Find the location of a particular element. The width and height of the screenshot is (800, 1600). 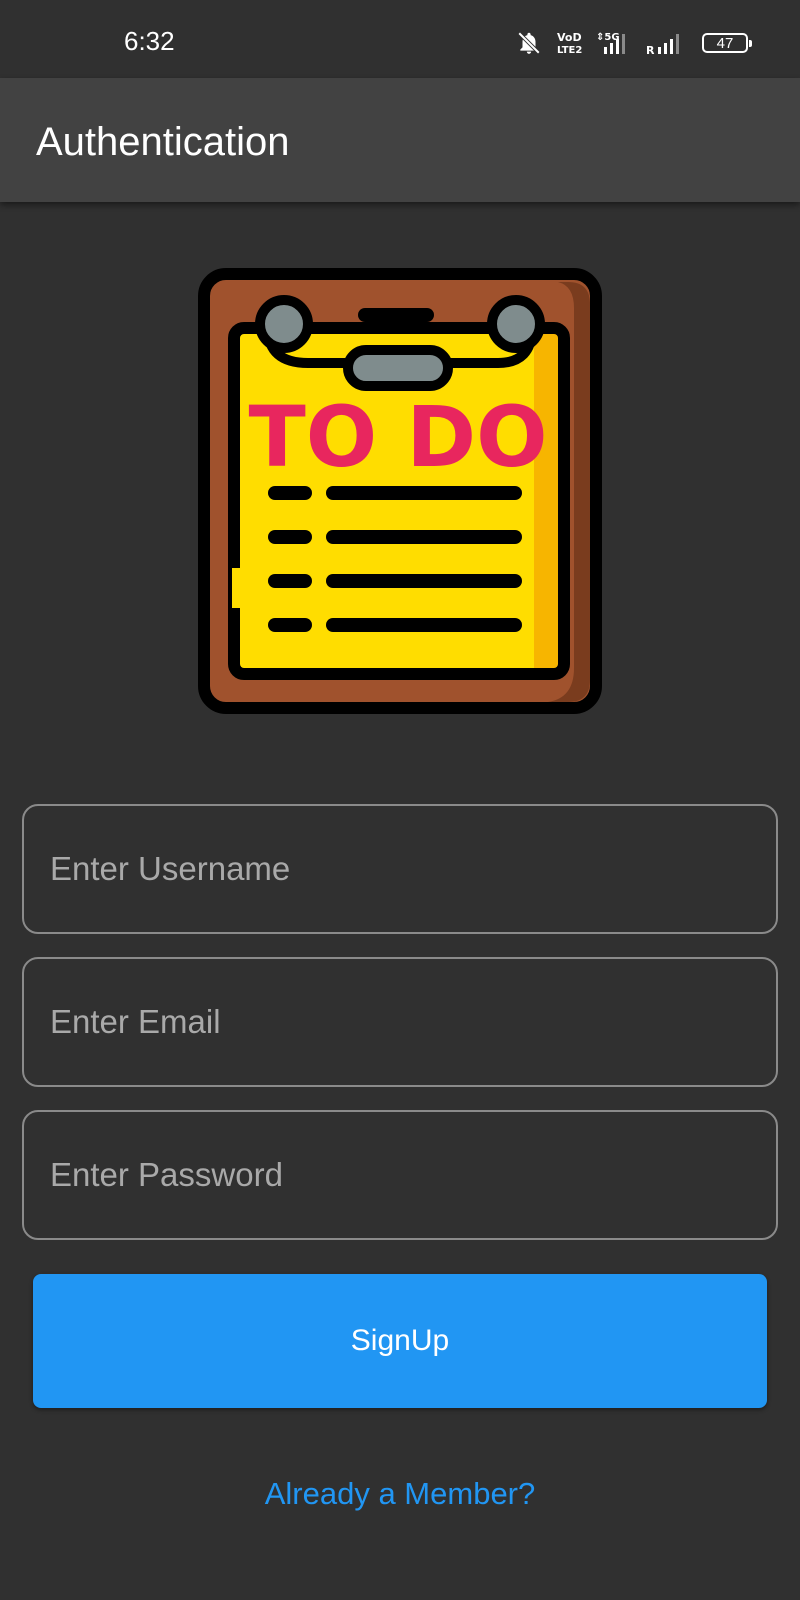

todo-clipboard-logo: TO DO is located at coordinates (400, 491).